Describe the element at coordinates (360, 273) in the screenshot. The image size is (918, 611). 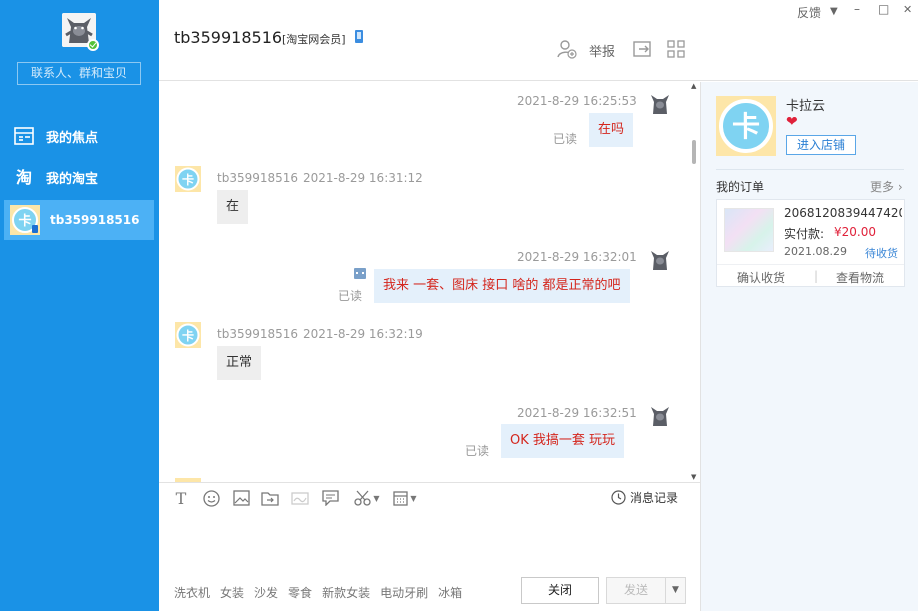
I see `more-dots-icon` at that location.